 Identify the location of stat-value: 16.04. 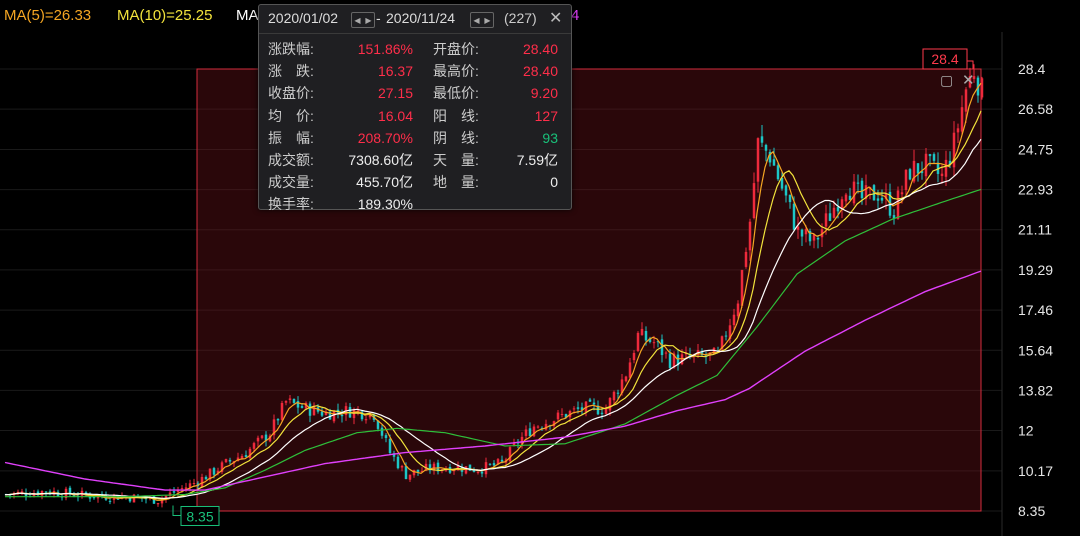
(395, 115).